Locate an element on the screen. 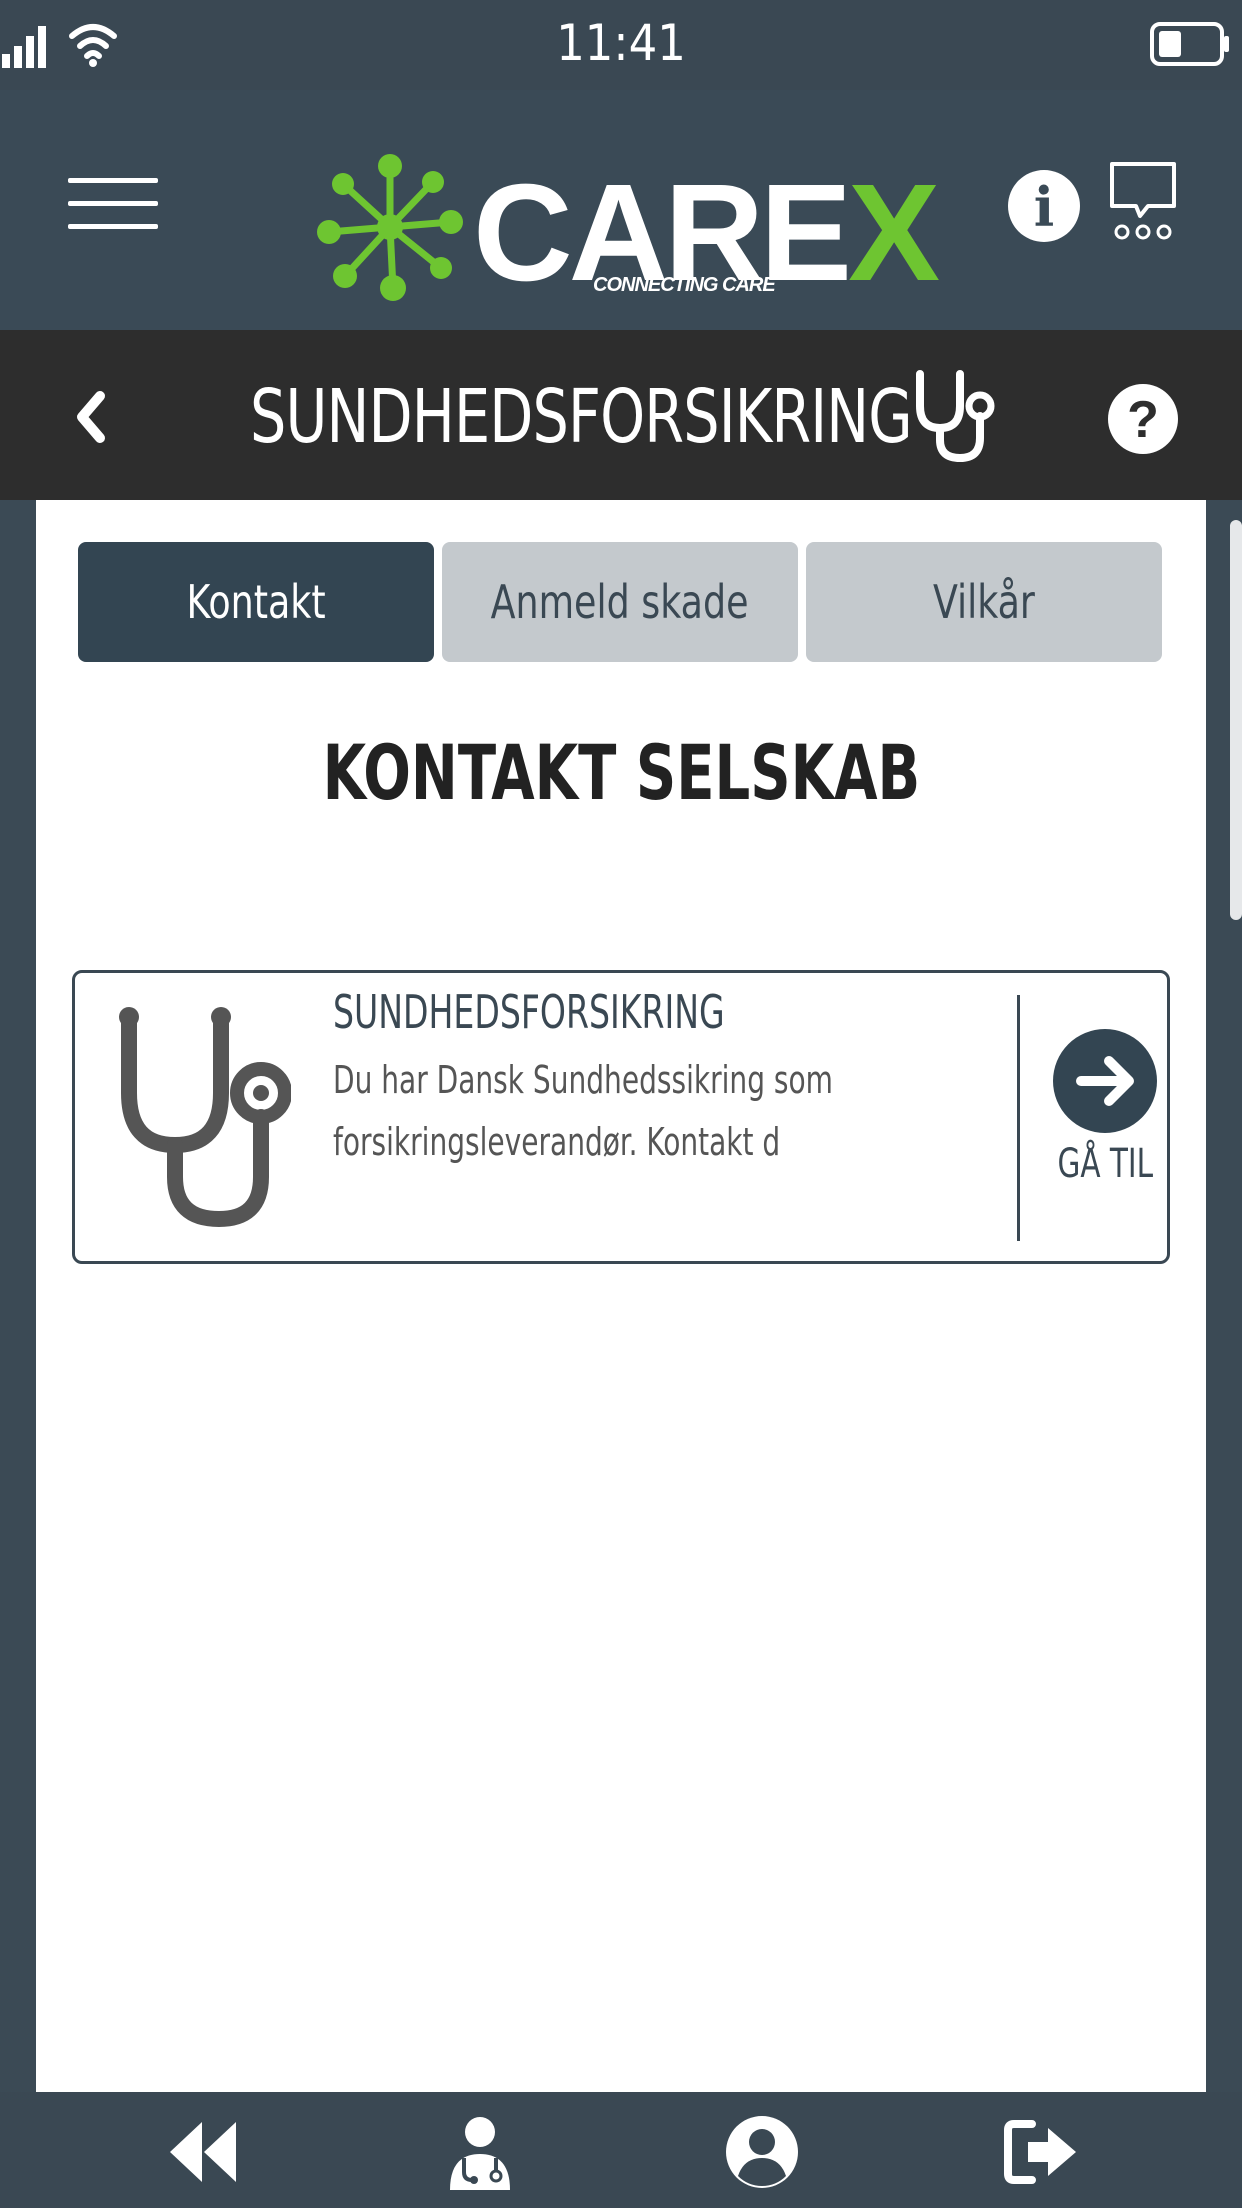  menu-icon is located at coordinates (113, 203).